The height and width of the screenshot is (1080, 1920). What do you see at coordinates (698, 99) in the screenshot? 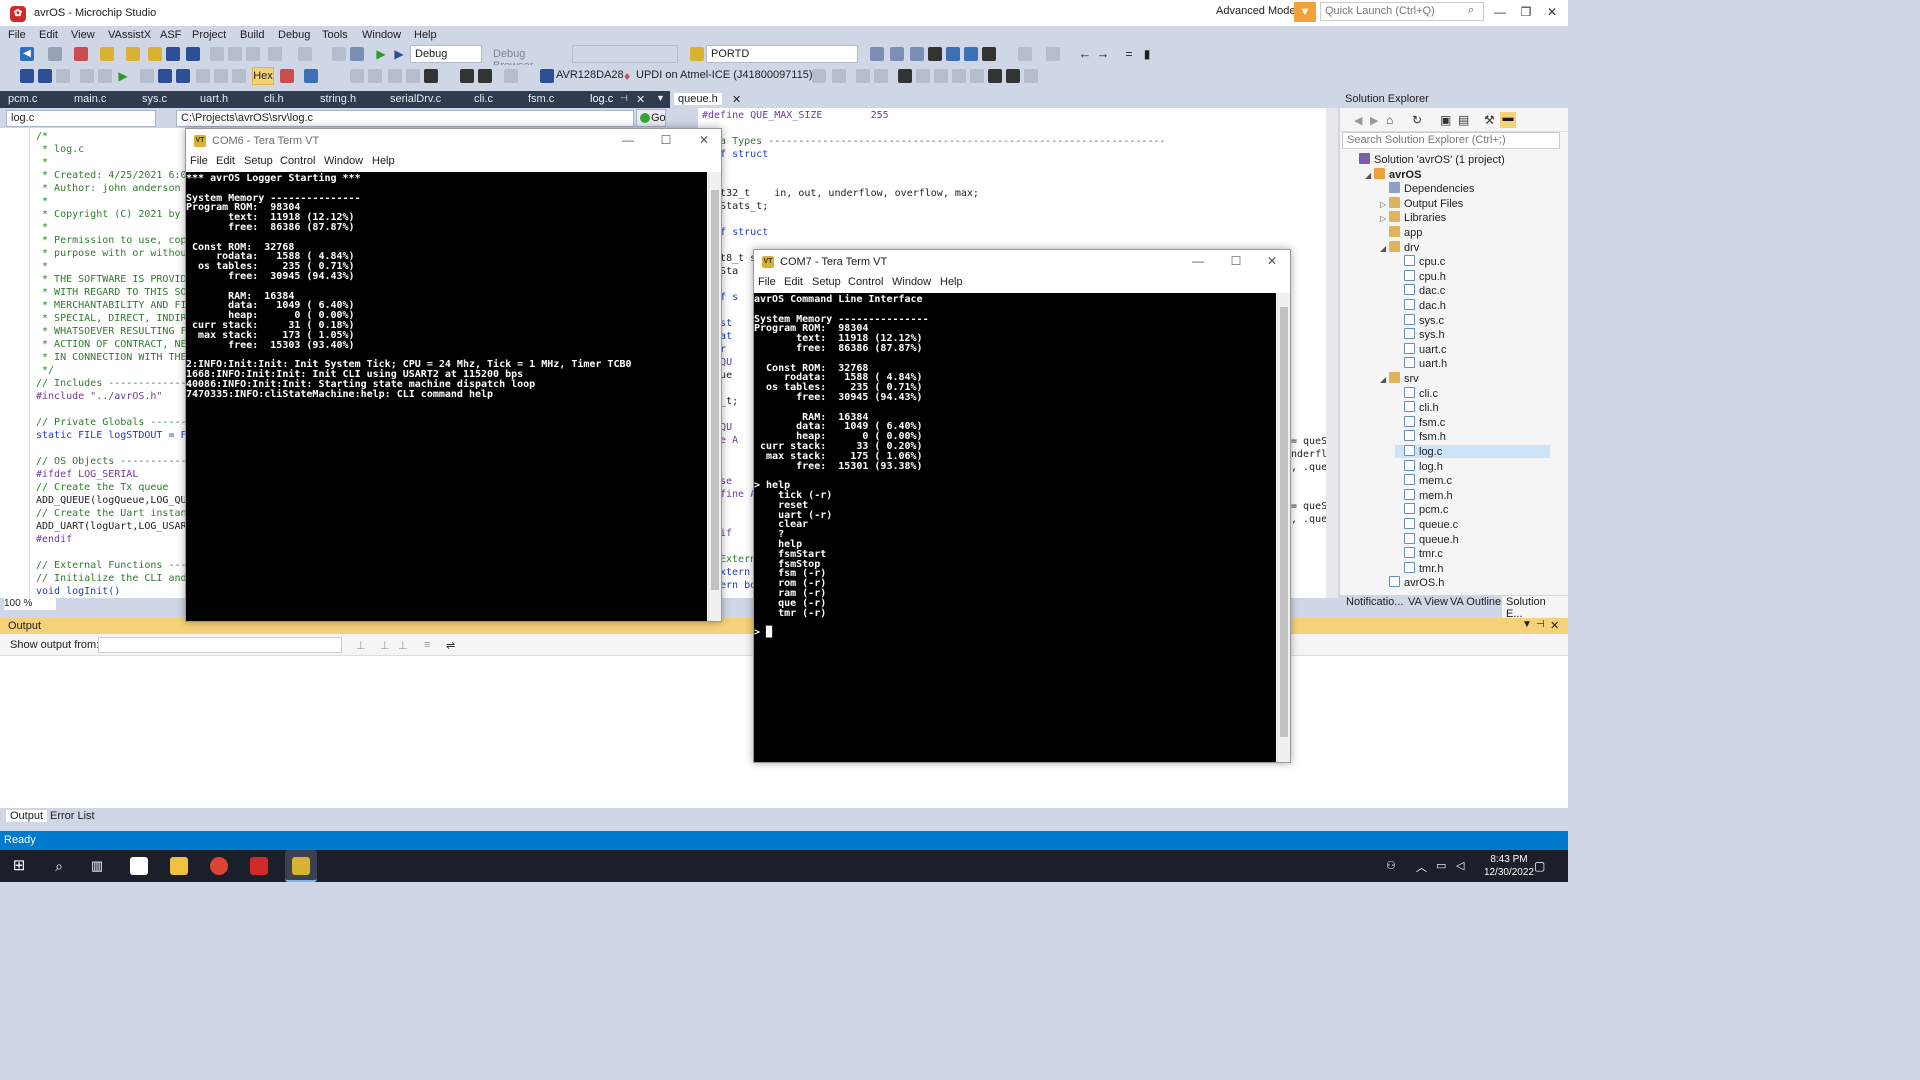
I see `tab-queue-h: queue.h` at bounding box center [698, 99].